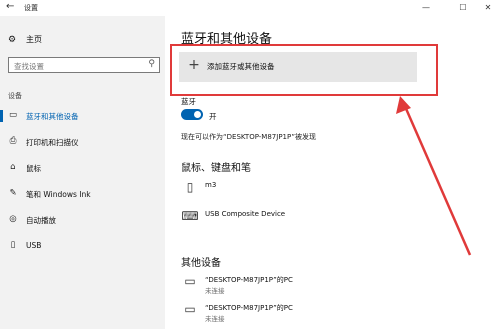  What do you see at coordinates (488, 8) in the screenshot?
I see `close-button: ✕` at bounding box center [488, 8].